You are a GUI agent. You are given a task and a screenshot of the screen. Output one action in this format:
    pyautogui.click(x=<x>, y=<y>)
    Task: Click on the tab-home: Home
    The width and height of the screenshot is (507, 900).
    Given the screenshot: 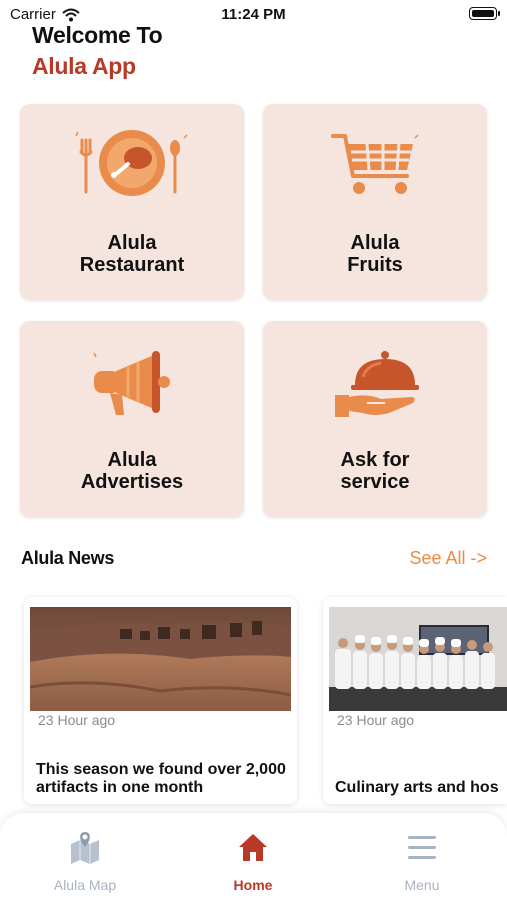 What is the action you would take?
    pyautogui.click(x=253, y=860)
    